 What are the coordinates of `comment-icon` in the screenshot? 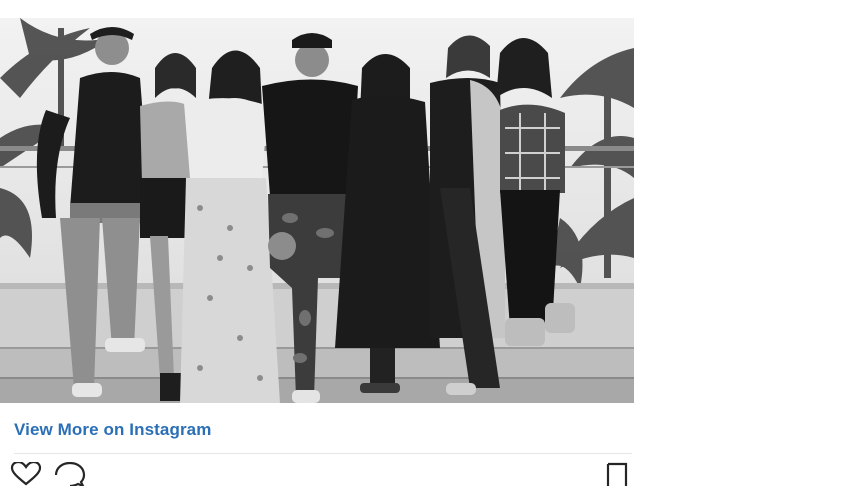 It's located at (70, 475).